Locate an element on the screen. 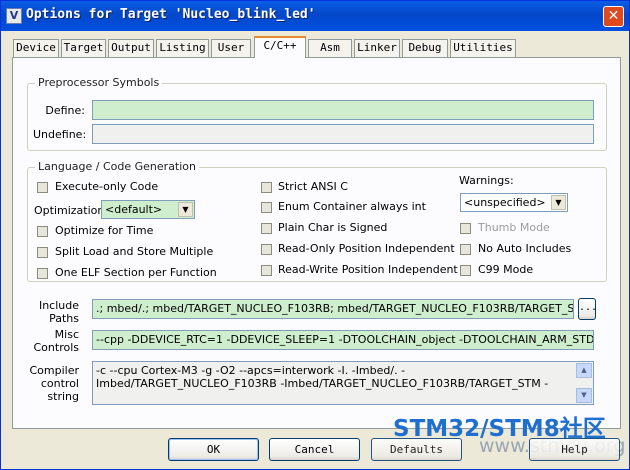 This screenshot has width=630, height=470. enum-container-checkbox is located at coordinates (266, 207).